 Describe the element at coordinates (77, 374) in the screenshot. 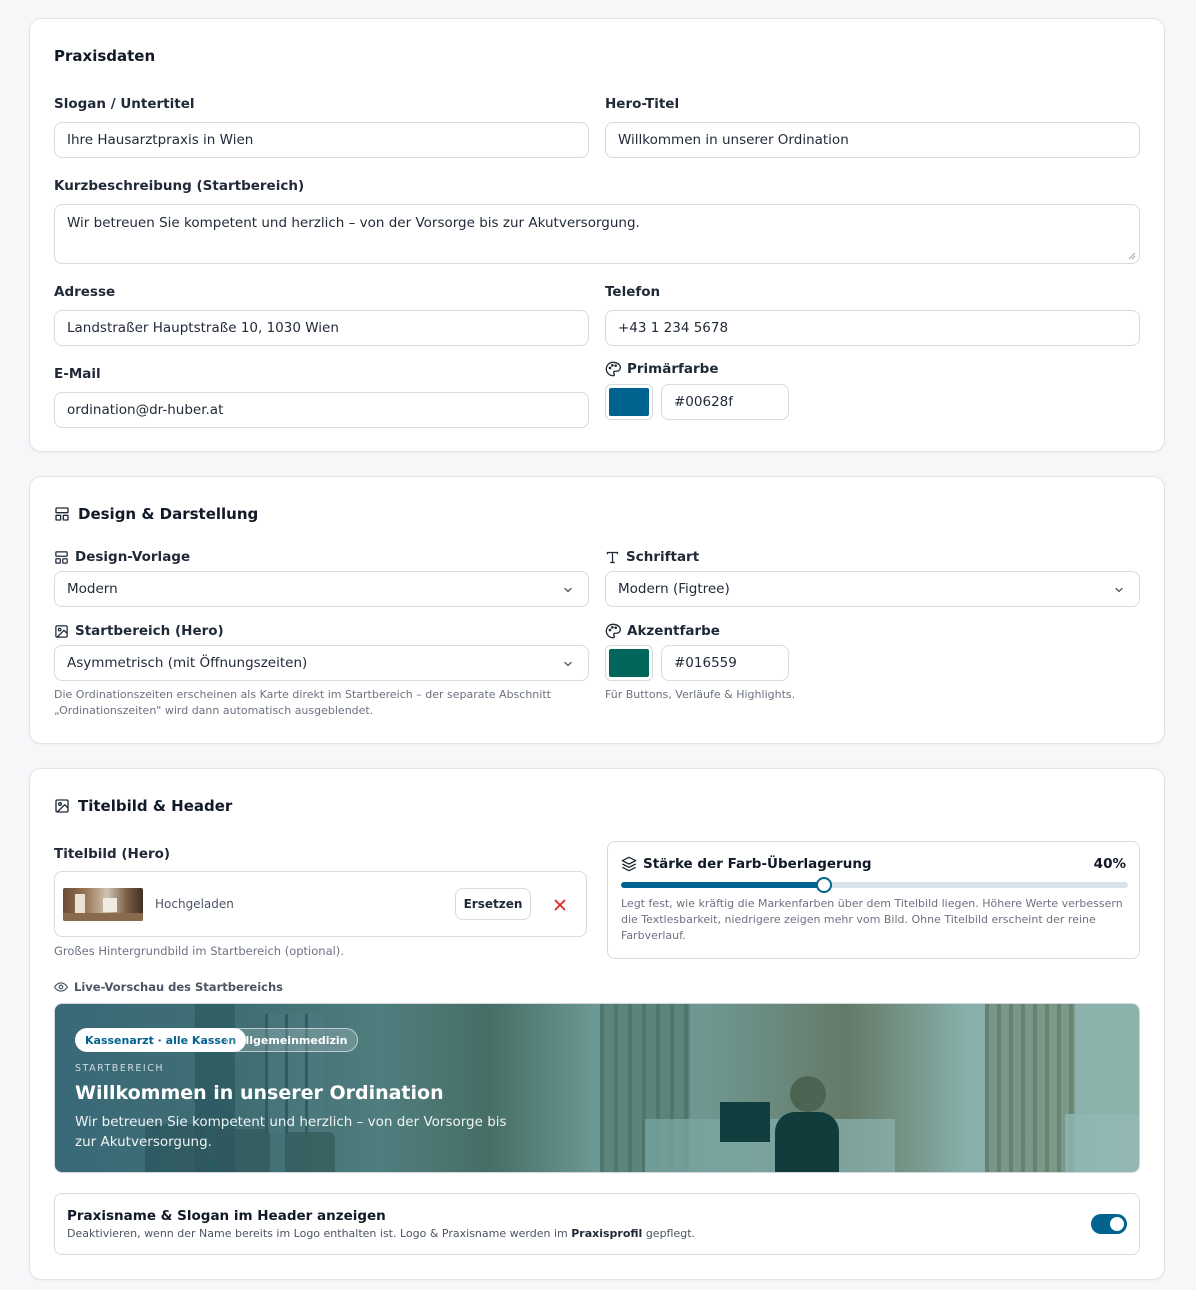

I see `email-label: E-Mail` at that location.